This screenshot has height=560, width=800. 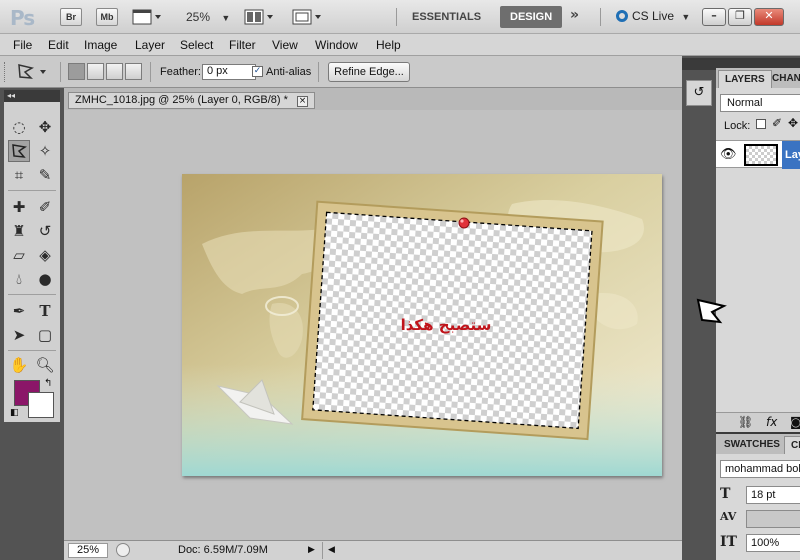 What do you see at coordinates (777, 123) in the screenshot?
I see `lock-pixels-icon: ✐` at bounding box center [777, 123].